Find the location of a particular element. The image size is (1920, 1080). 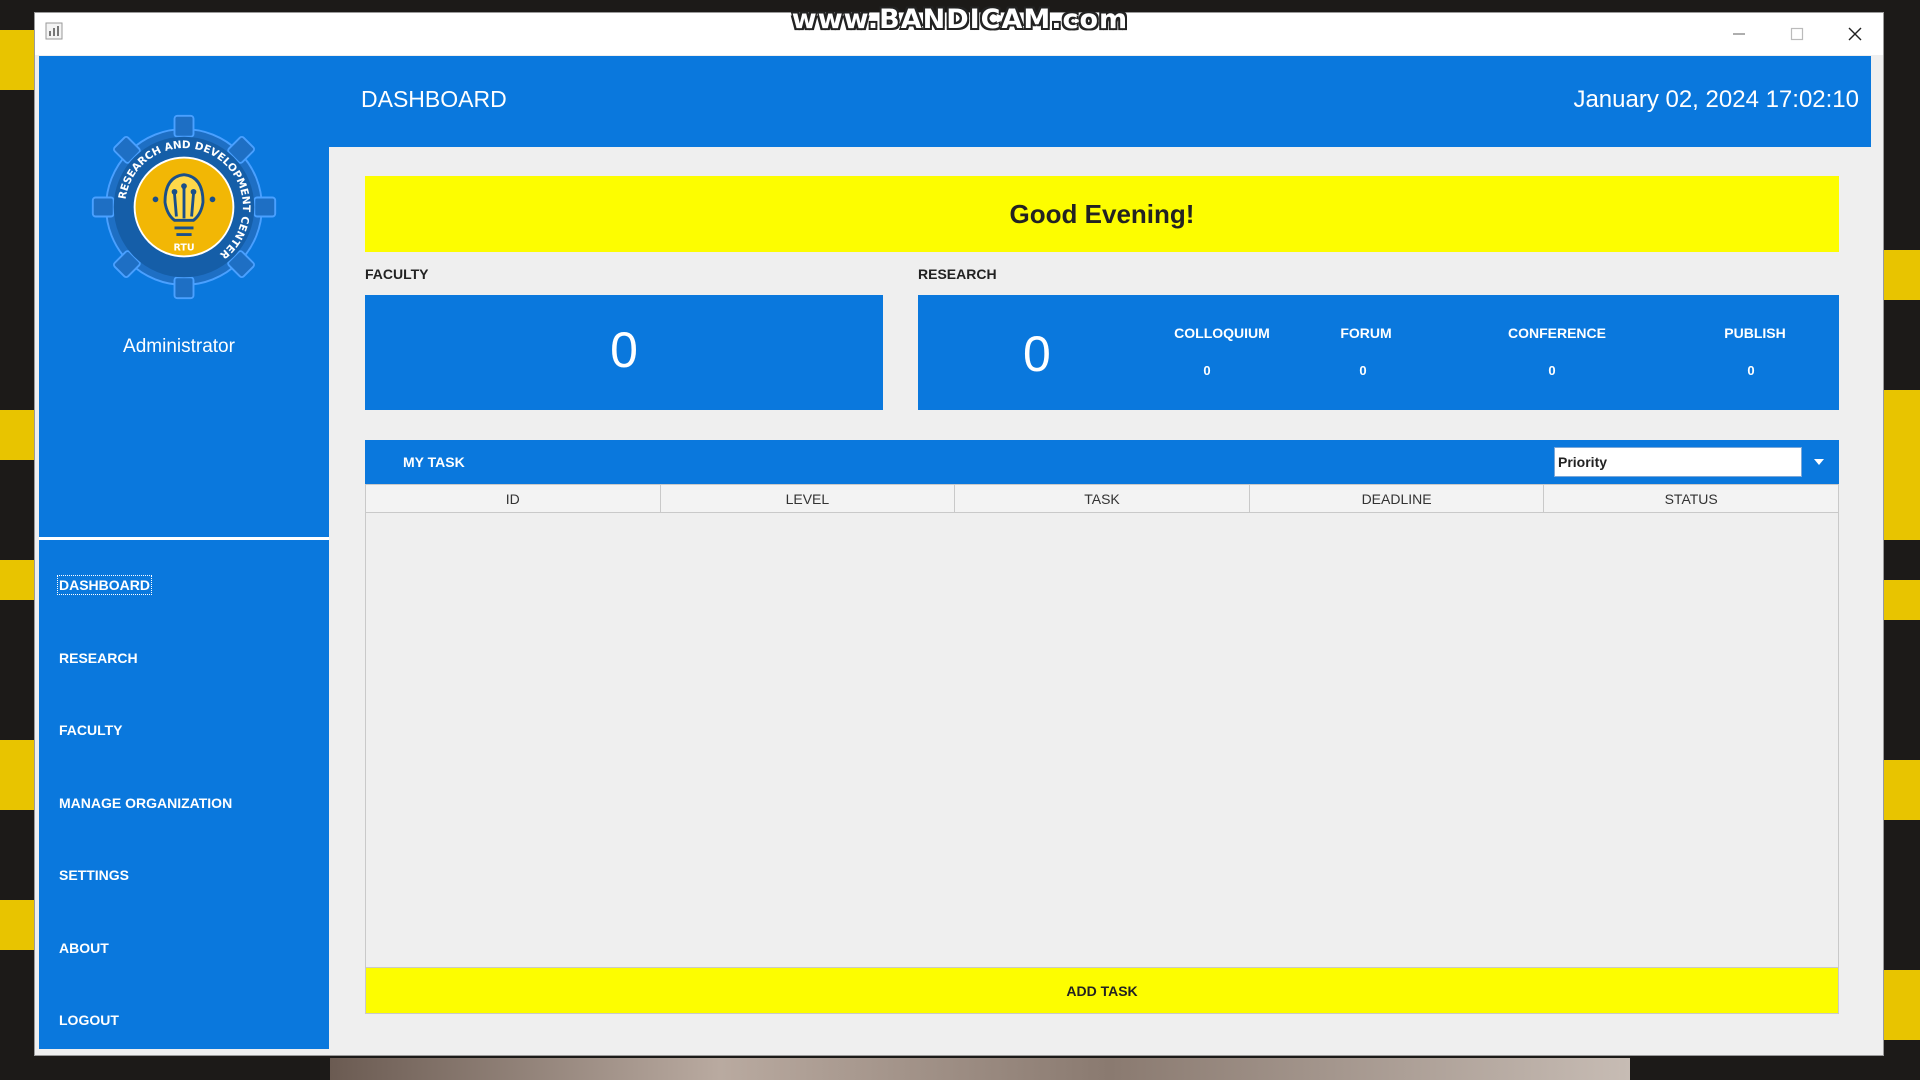

forum-value: 0 is located at coordinates (1363, 370).